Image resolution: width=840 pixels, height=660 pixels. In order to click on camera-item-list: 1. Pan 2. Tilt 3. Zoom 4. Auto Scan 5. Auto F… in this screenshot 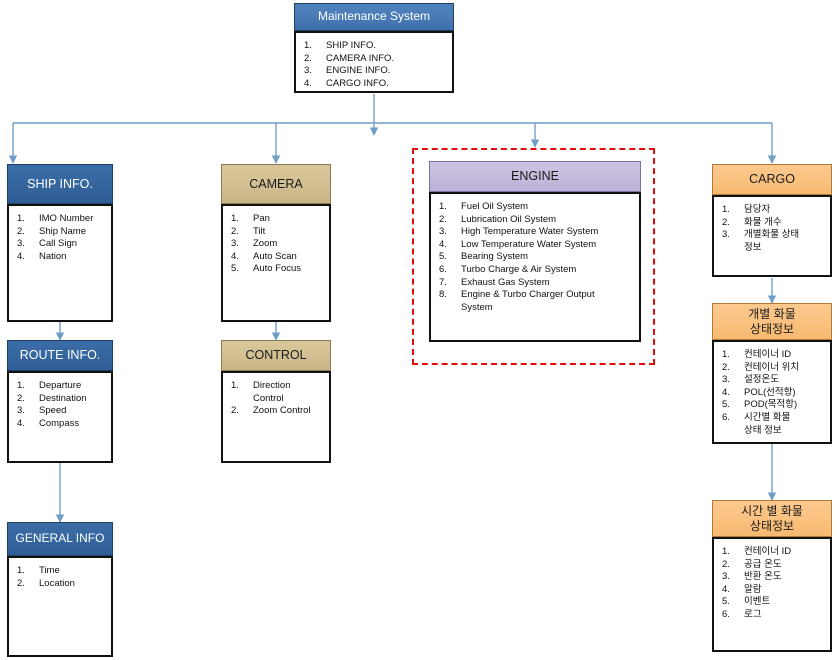, I will do `click(278, 244)`.